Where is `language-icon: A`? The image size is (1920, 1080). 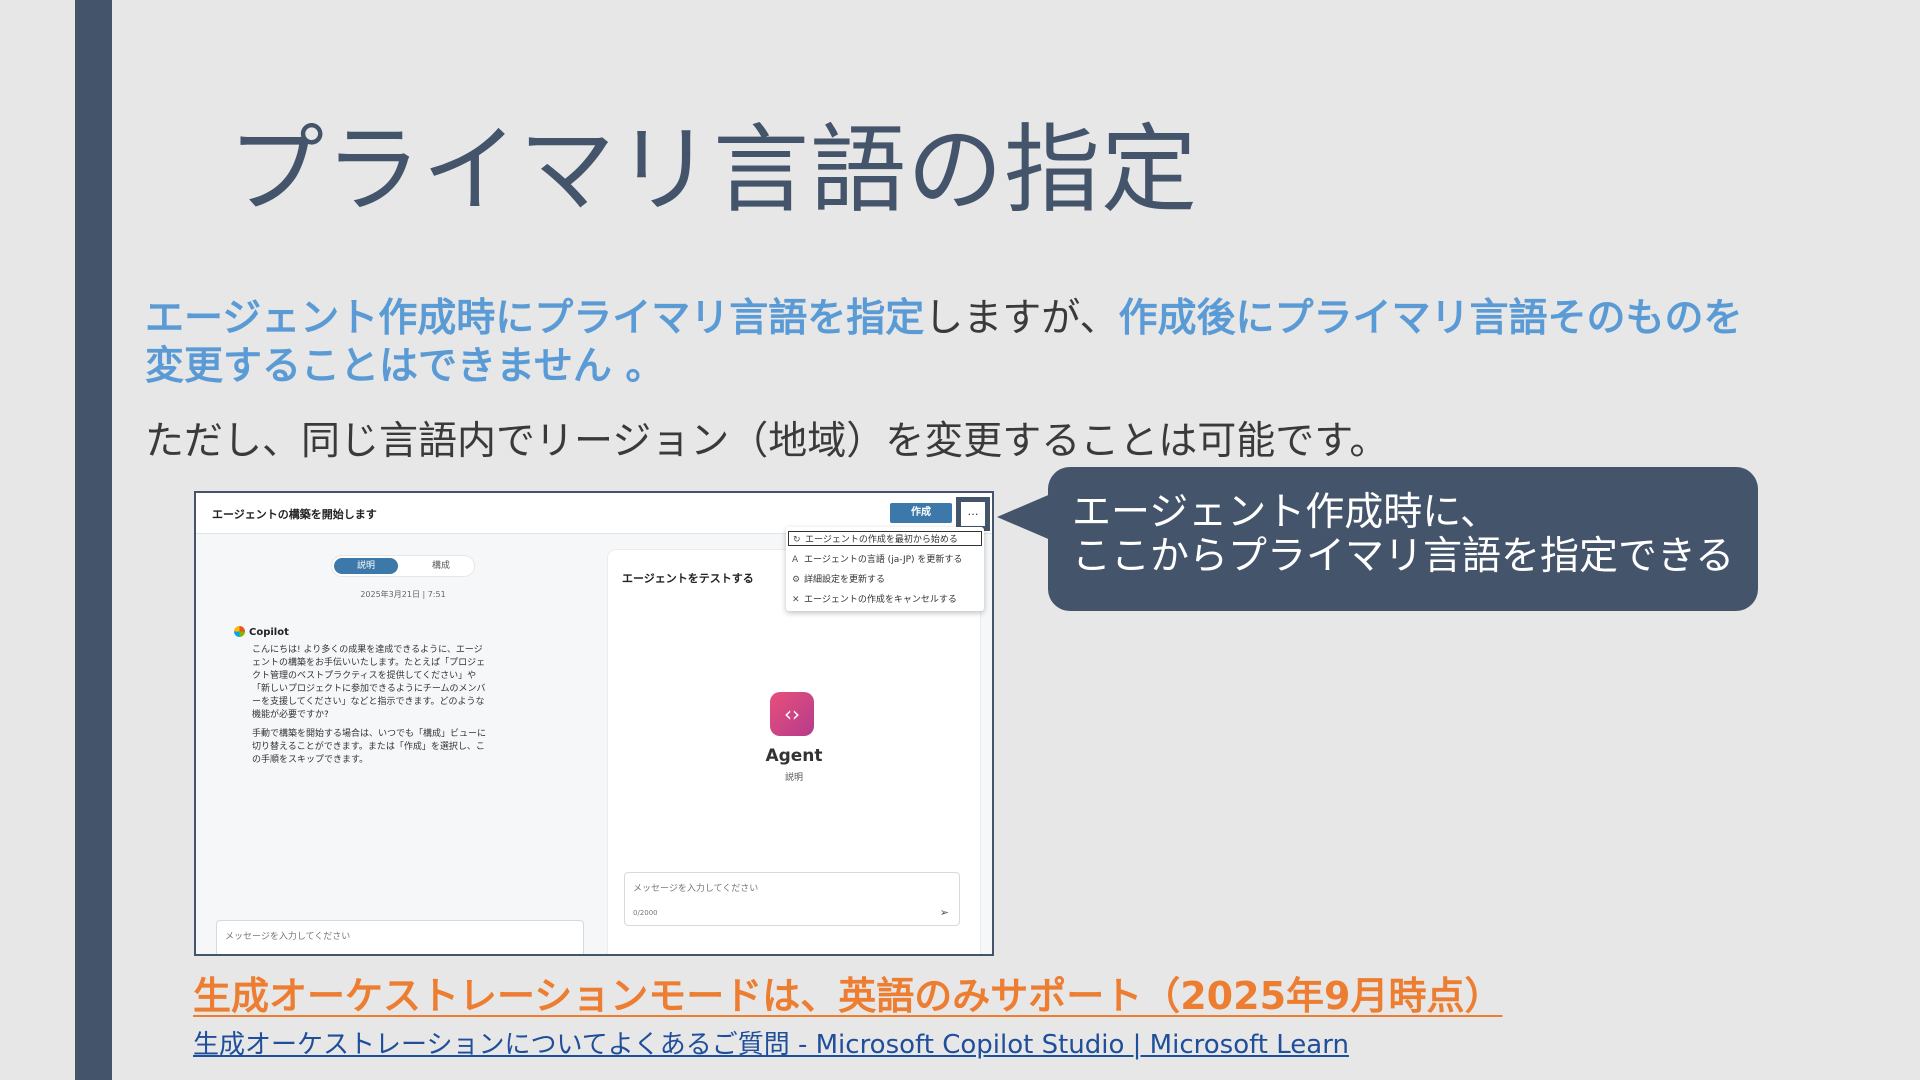 language-icon: A is located at coordinates (795, 560).